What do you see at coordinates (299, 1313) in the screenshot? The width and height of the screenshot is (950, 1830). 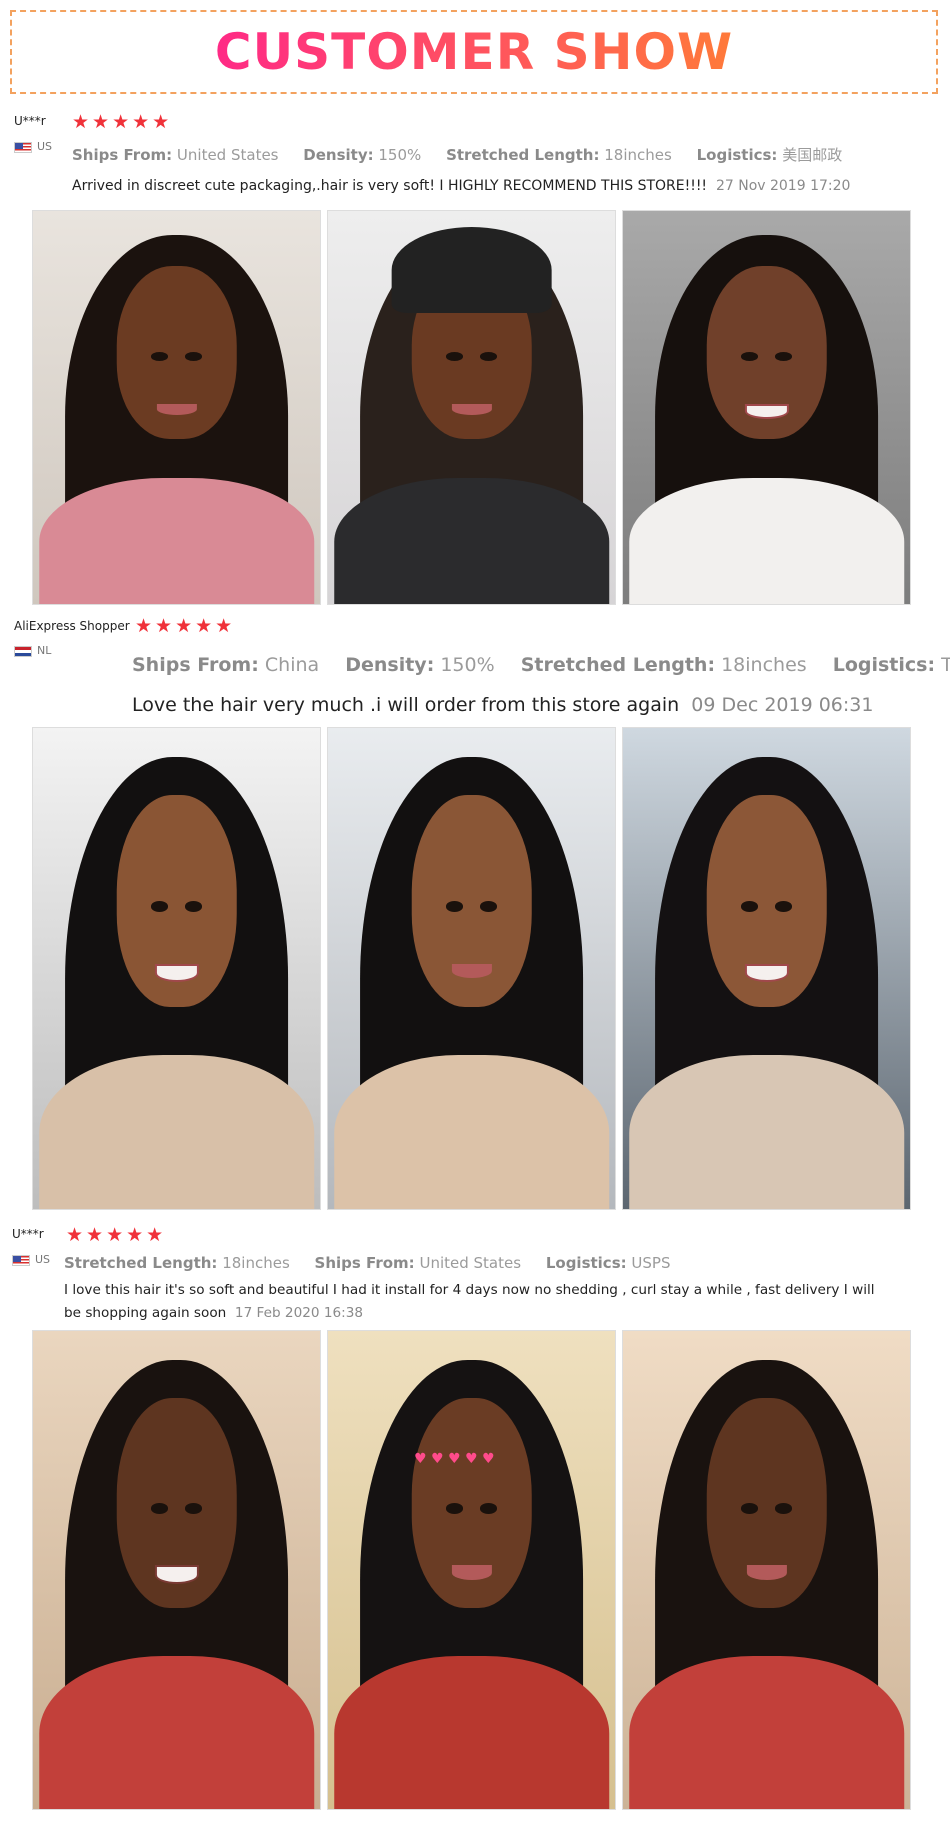 I see `review-date: 17 Feb 2020 16:38` at bounding box center [299, 1313].